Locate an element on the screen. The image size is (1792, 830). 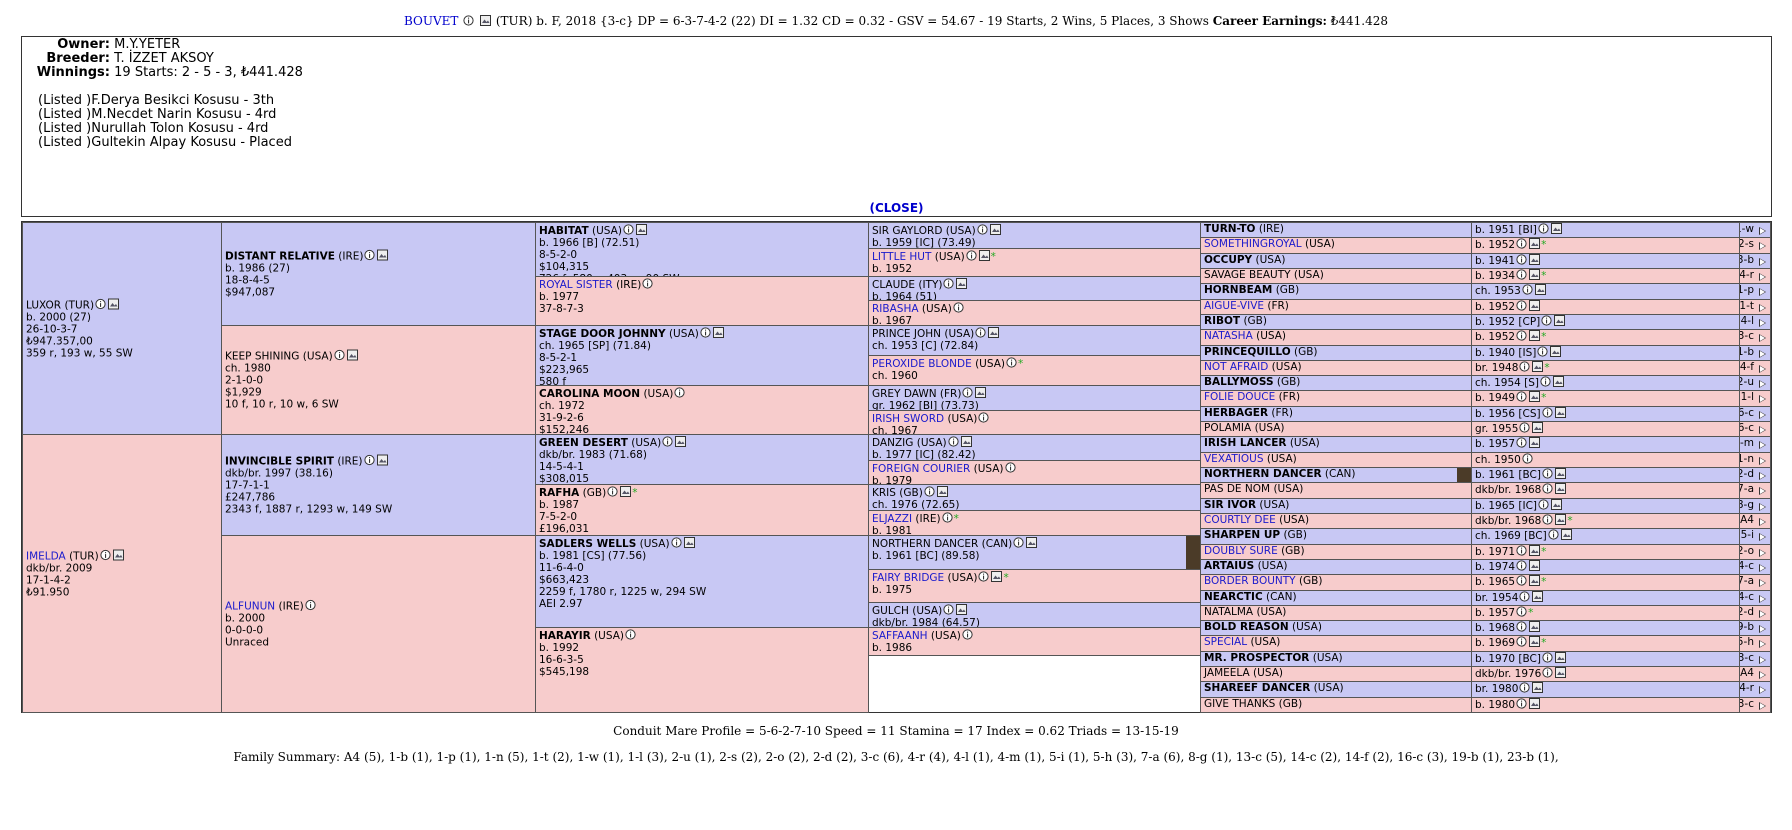
horse-name-link: SHARPEN UP is located at coordinates (1242, 535).